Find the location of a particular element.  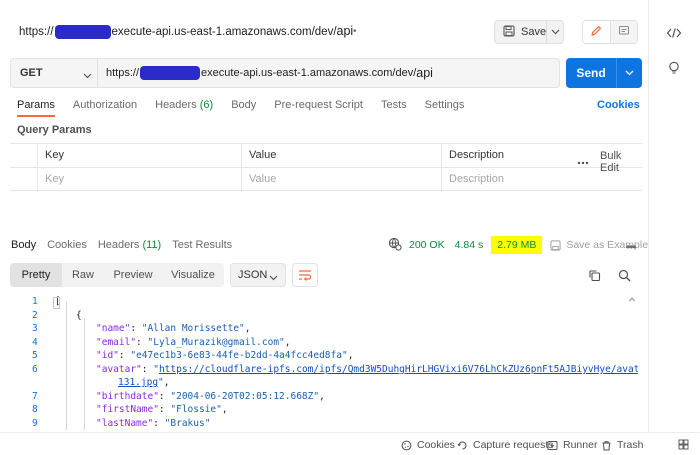

line-number: 9 is located at coordinates (35, 423).